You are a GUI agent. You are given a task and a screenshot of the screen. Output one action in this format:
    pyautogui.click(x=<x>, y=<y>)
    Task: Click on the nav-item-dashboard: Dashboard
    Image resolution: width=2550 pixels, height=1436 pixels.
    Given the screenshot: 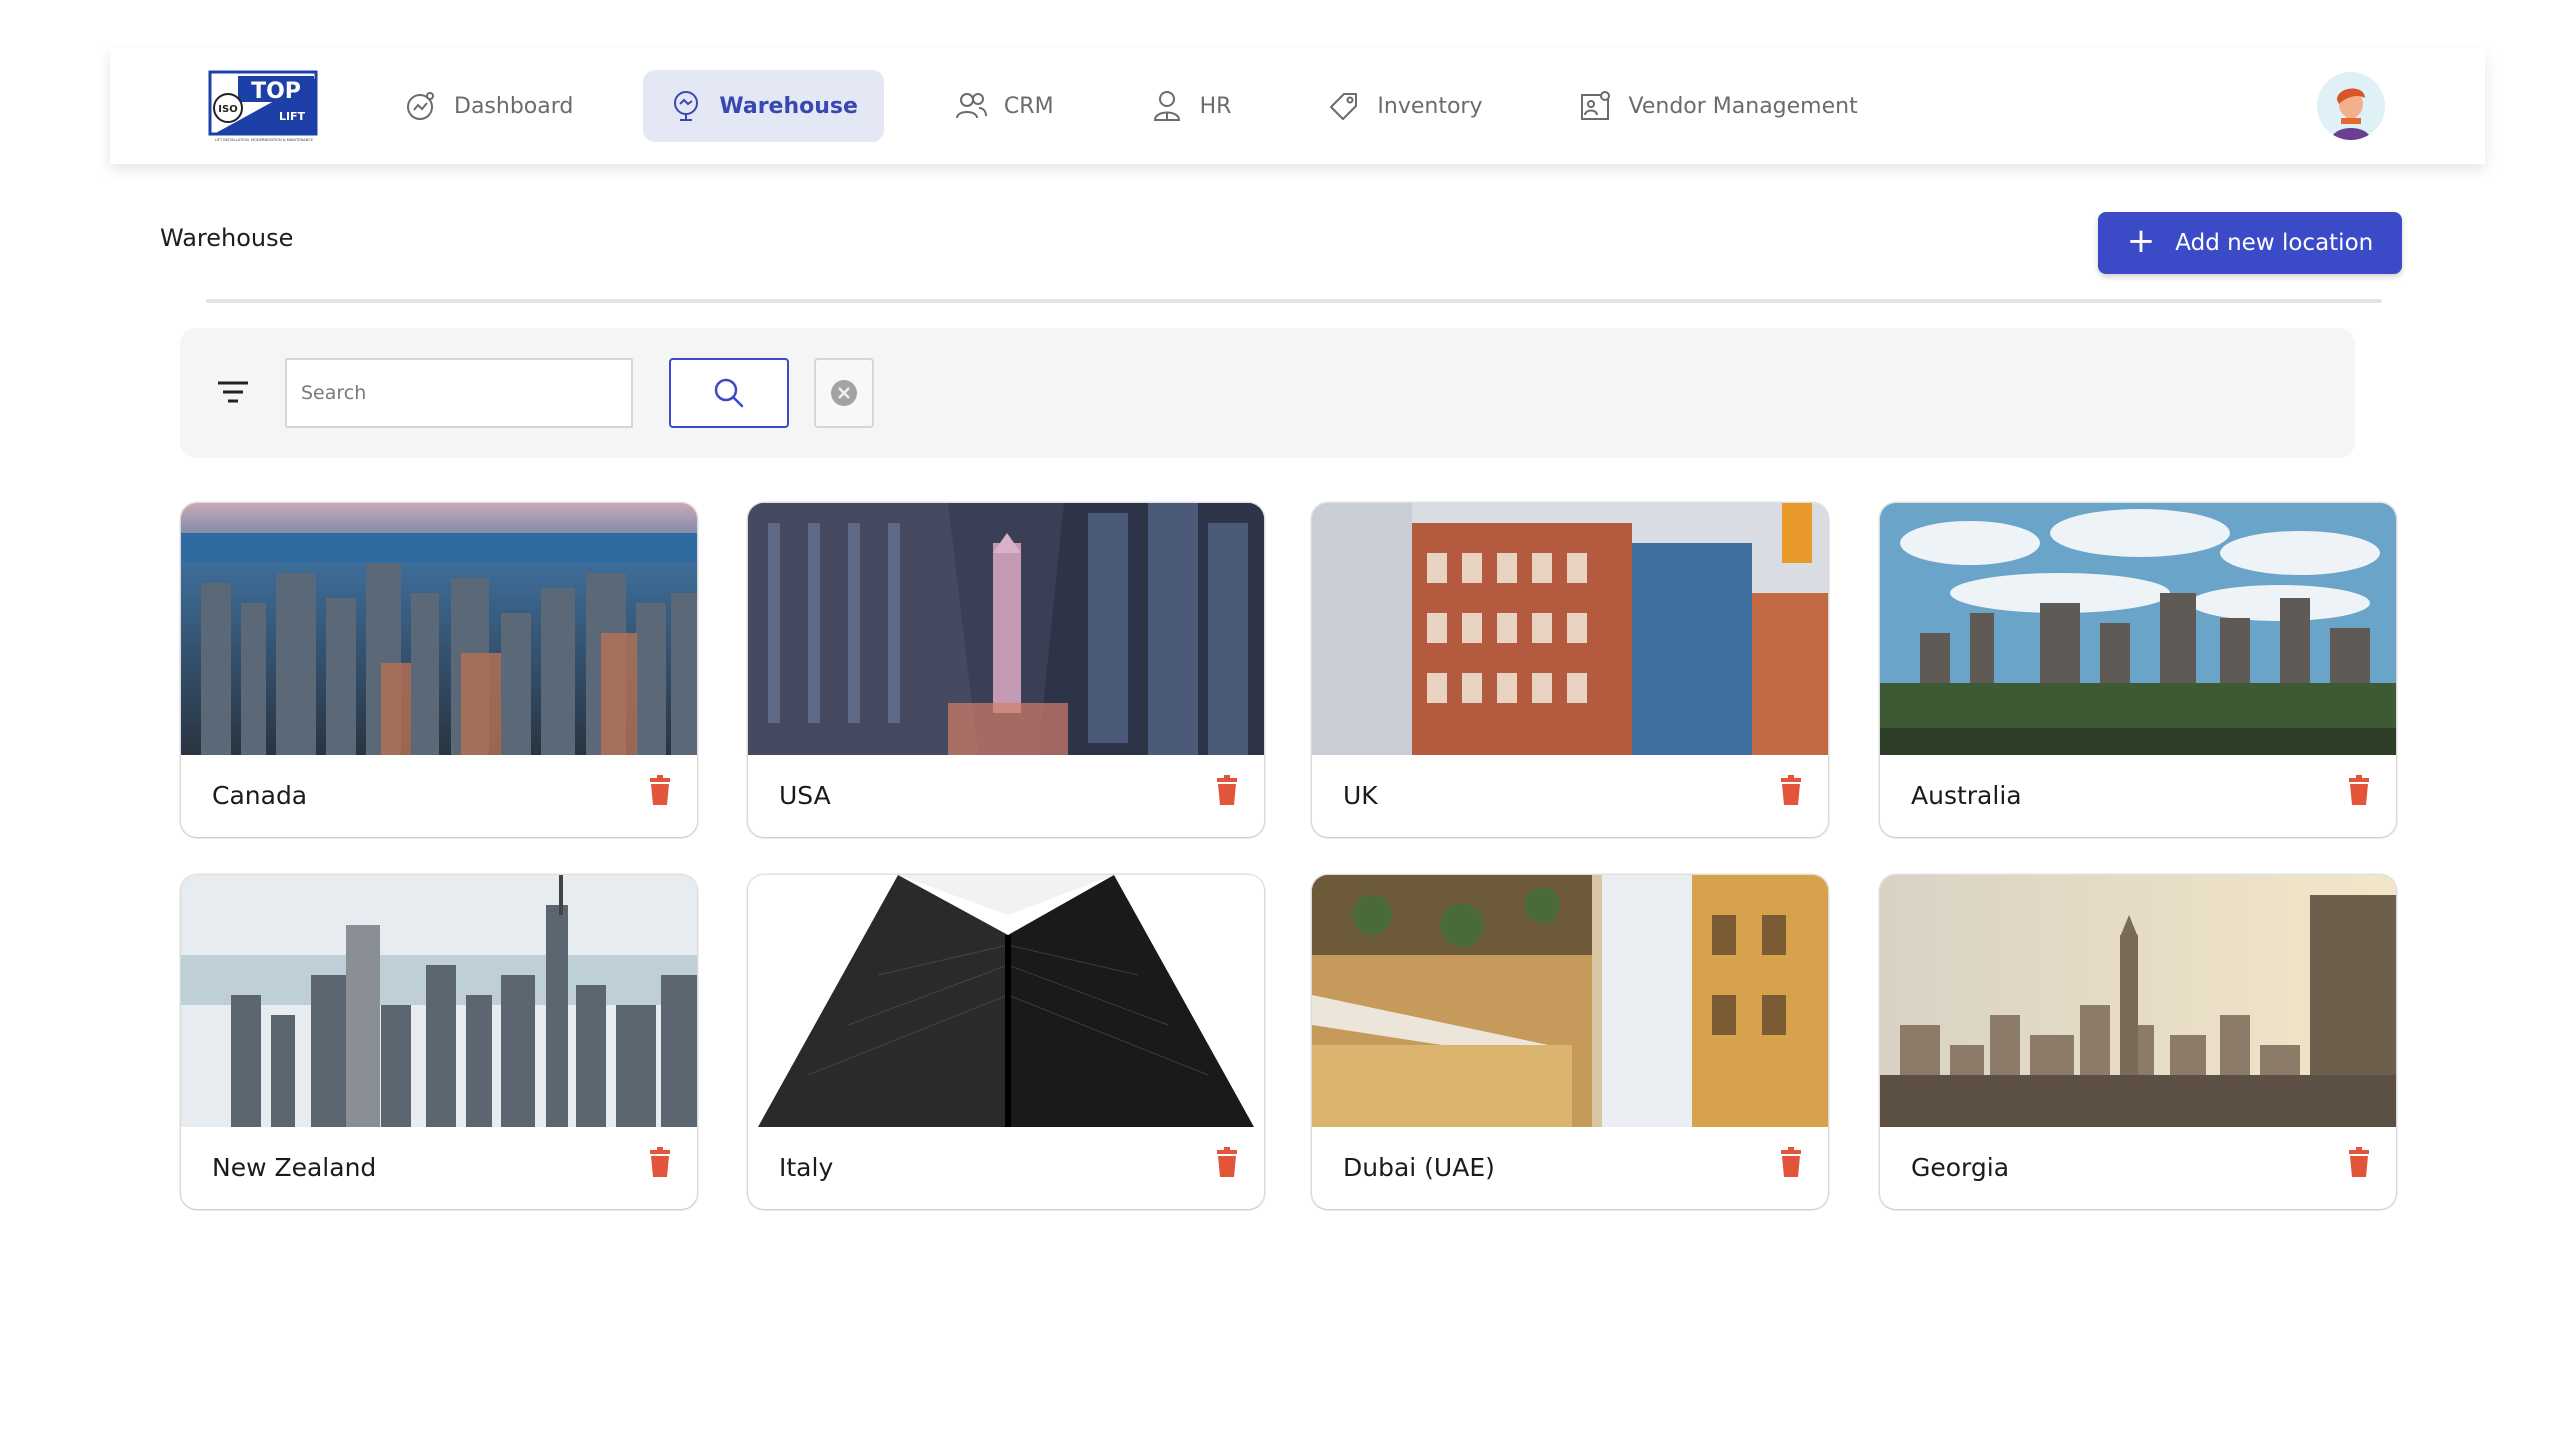 What is the action you would take?
    pyautogui.click(x=488, y=106)
    